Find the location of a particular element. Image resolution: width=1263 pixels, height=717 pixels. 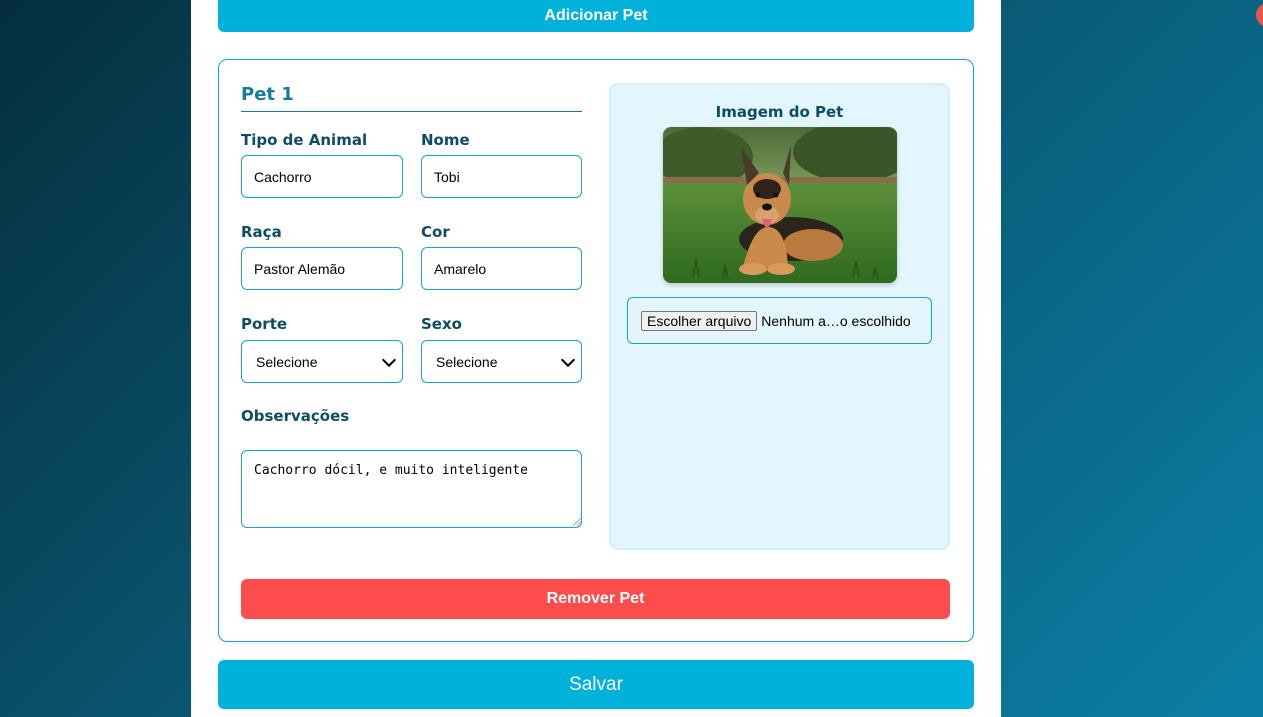

name-label: Nome is located at coordinates (445, 140).